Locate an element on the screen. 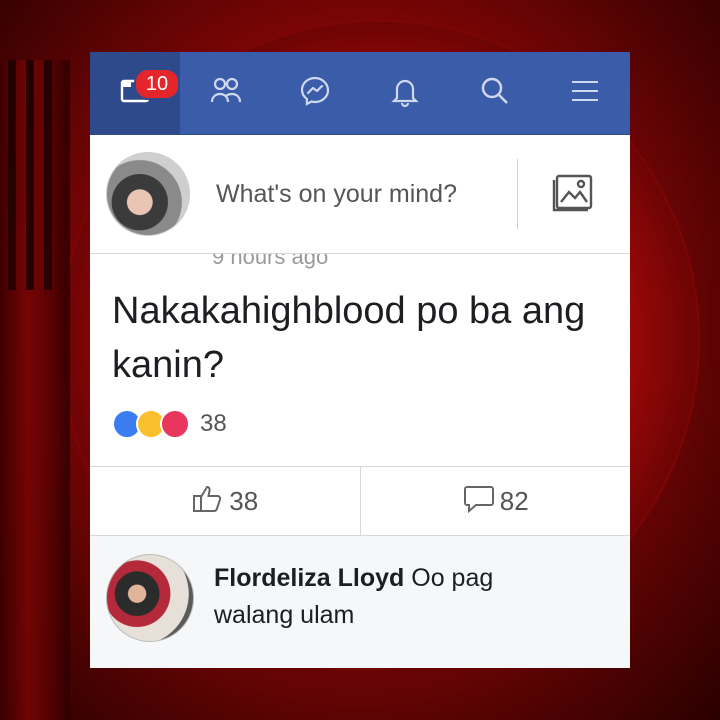  nav-menu is located at coordinates (585, 93).